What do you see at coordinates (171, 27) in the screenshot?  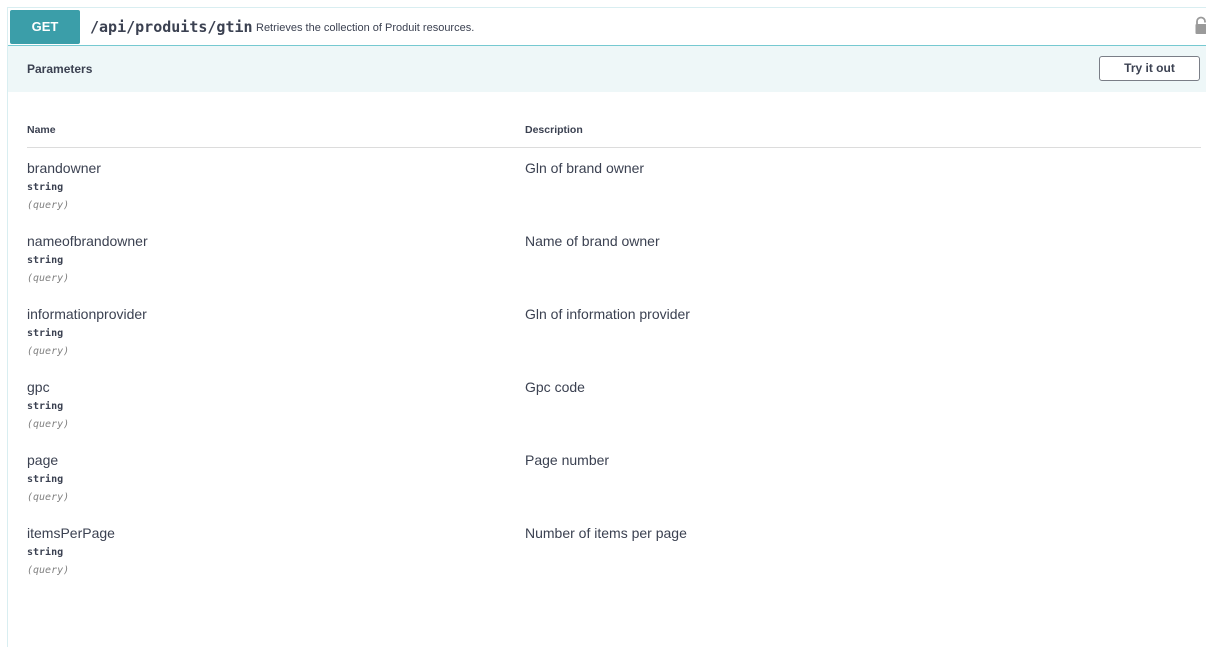 I see `operation-path: /api/produits/gtin` at bounding box center [171, 27].